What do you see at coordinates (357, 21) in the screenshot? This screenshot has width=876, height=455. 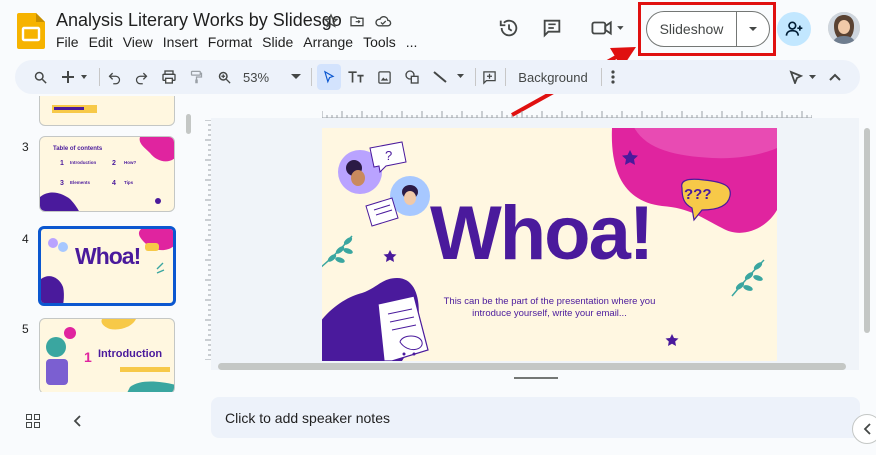 I see `move-folder-icon` at bounding box center [357, 21].